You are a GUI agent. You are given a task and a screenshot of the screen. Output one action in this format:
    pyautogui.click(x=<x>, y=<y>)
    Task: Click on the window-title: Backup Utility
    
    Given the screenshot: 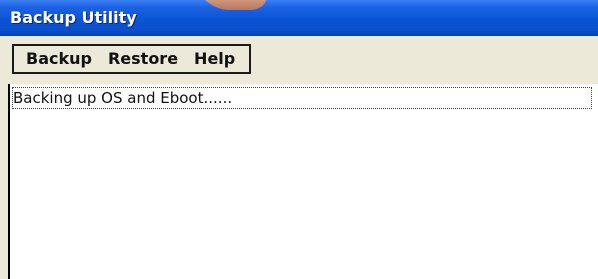 What is the action you would take?
    pyautogui.click(x=73, y=17)
    